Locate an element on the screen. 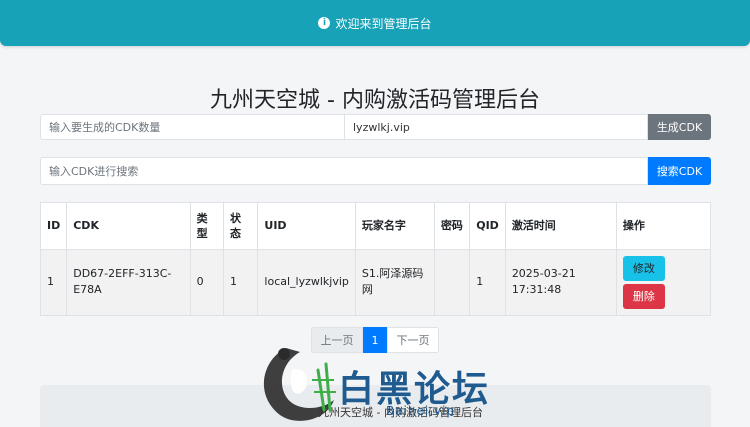 Image resolution: width=750 pixels, height=427 pixels. header-cdk: CDK is located at coordinates (128, 226).